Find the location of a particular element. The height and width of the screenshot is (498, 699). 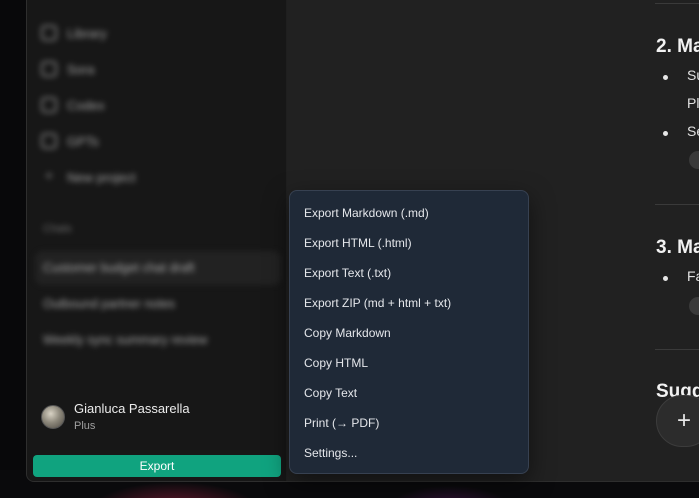

code-icon is located at coordinates (49, 105).